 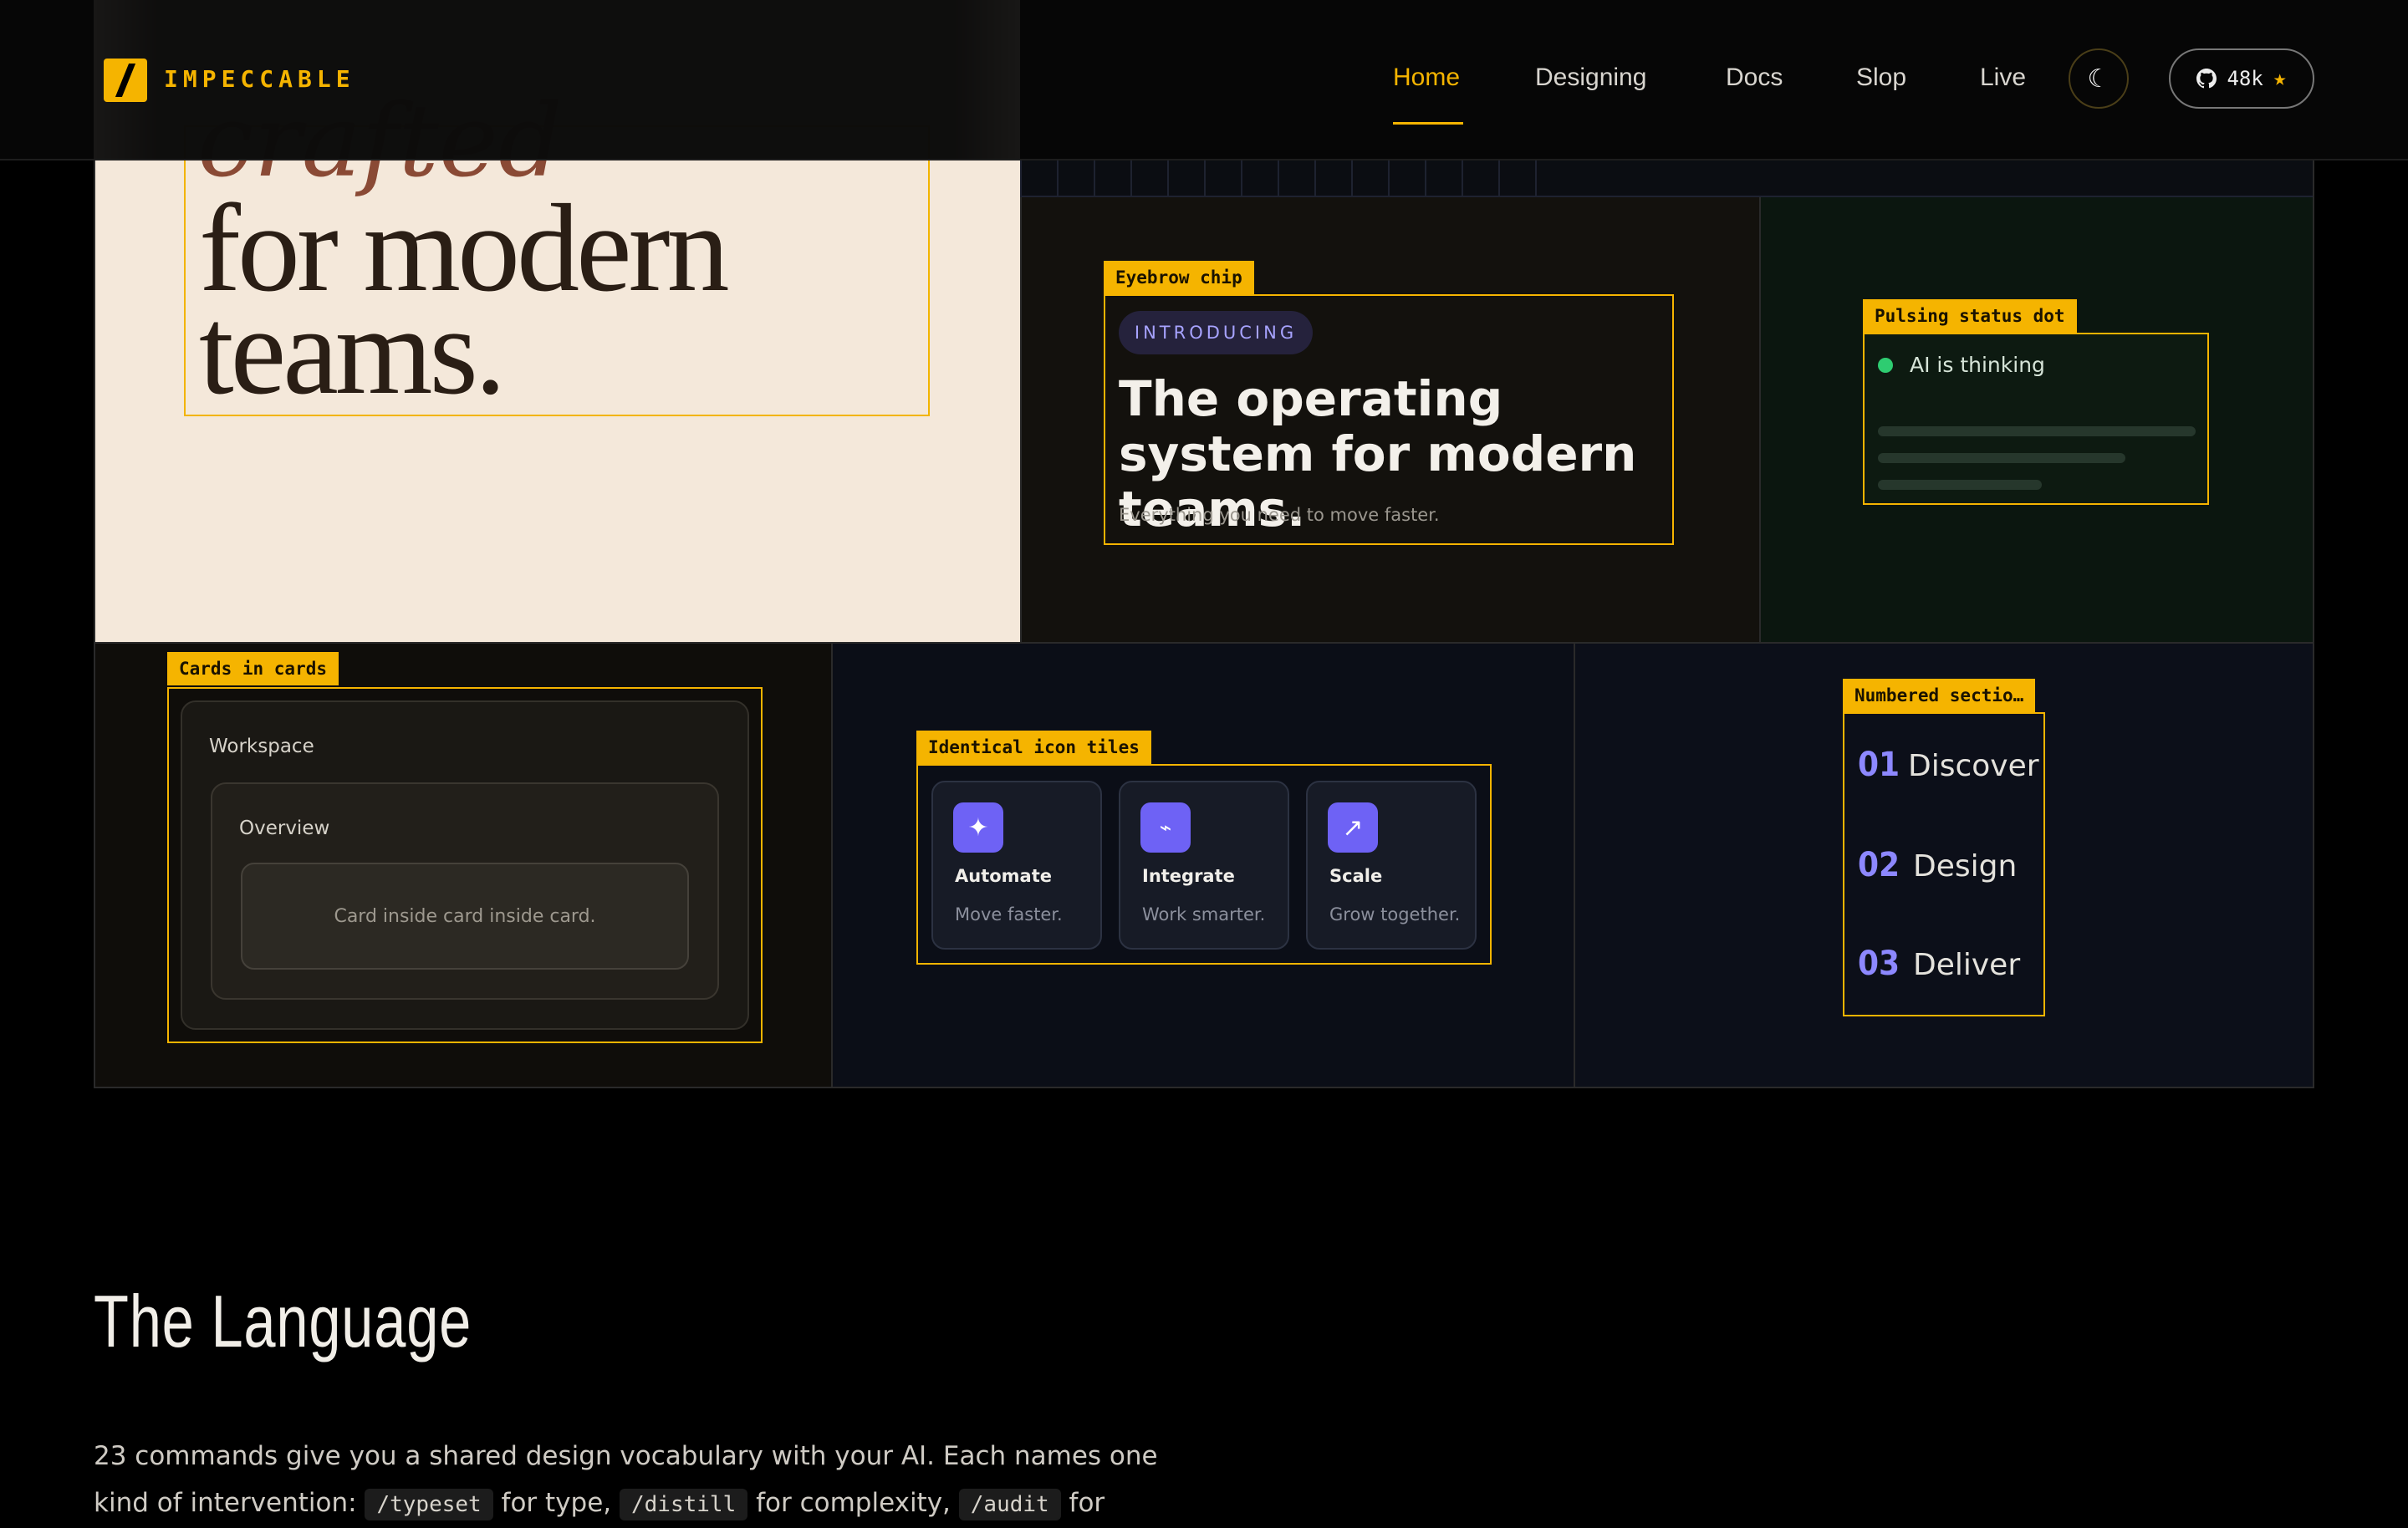 I want to click on top-nav-bar, so click(x=1204, y=80).